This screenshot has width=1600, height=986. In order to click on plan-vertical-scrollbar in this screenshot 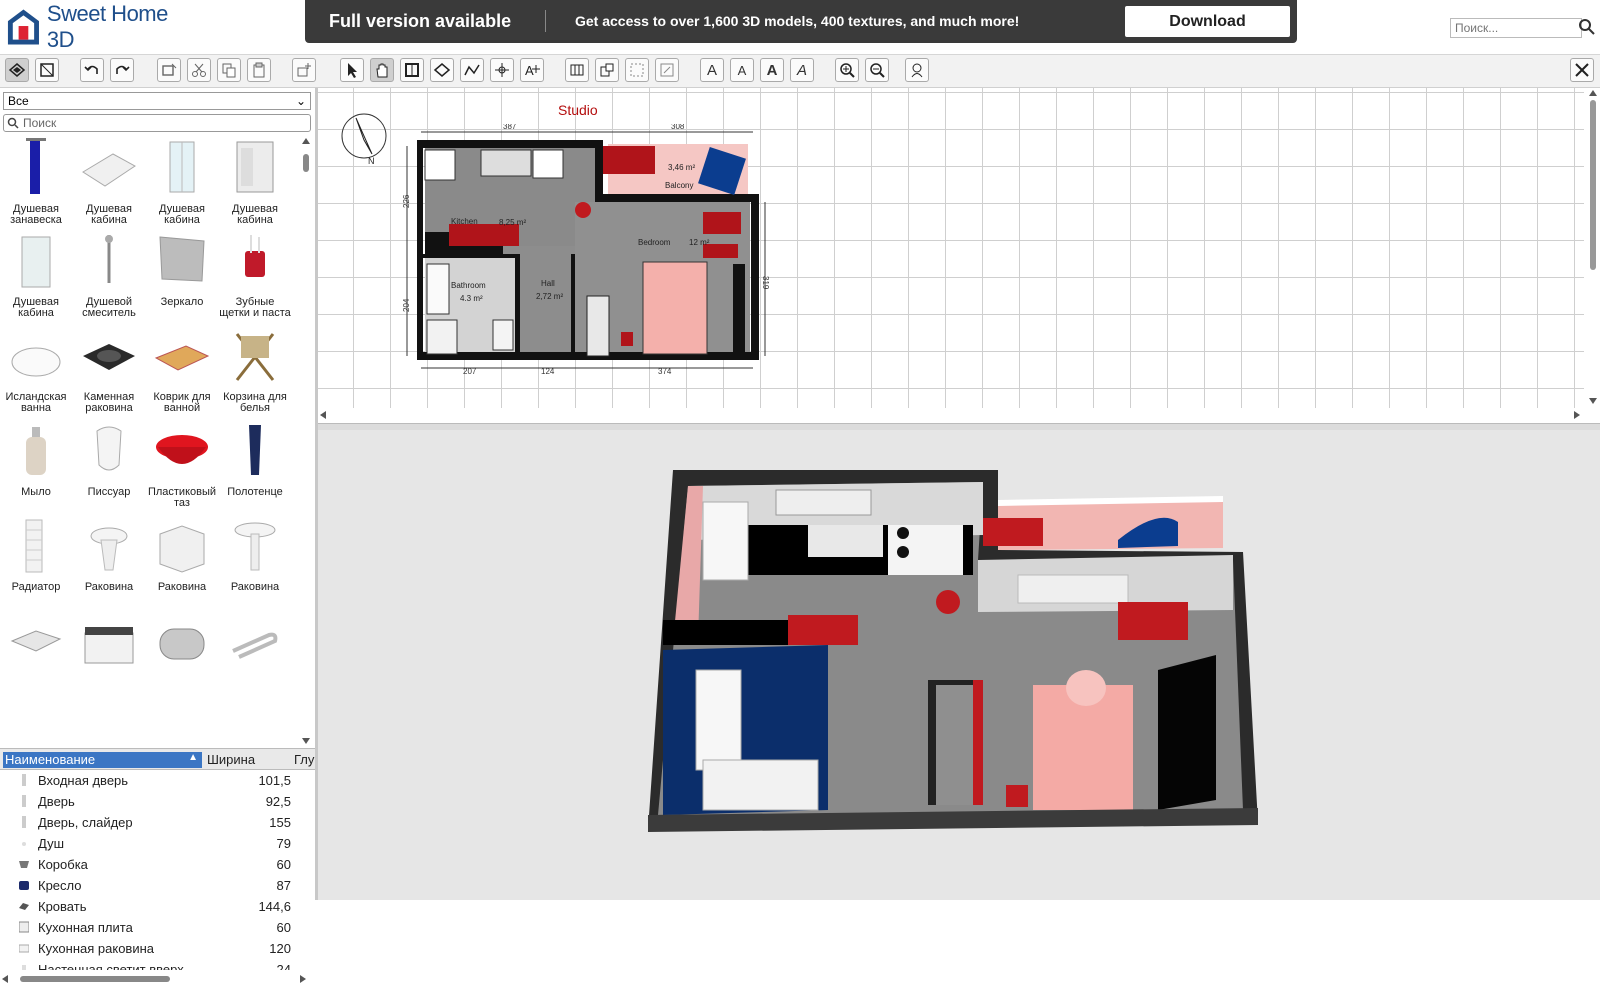, I will do `click(1593, 248)`.